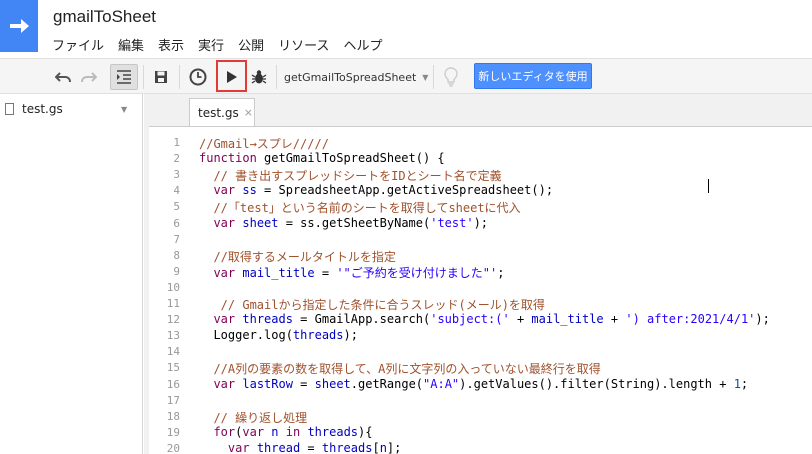 The width and height of the screenshot is (812, 454). Describe the element at coordinates (173, 384) in the screenshot. I see `line-number: 16` at that location.